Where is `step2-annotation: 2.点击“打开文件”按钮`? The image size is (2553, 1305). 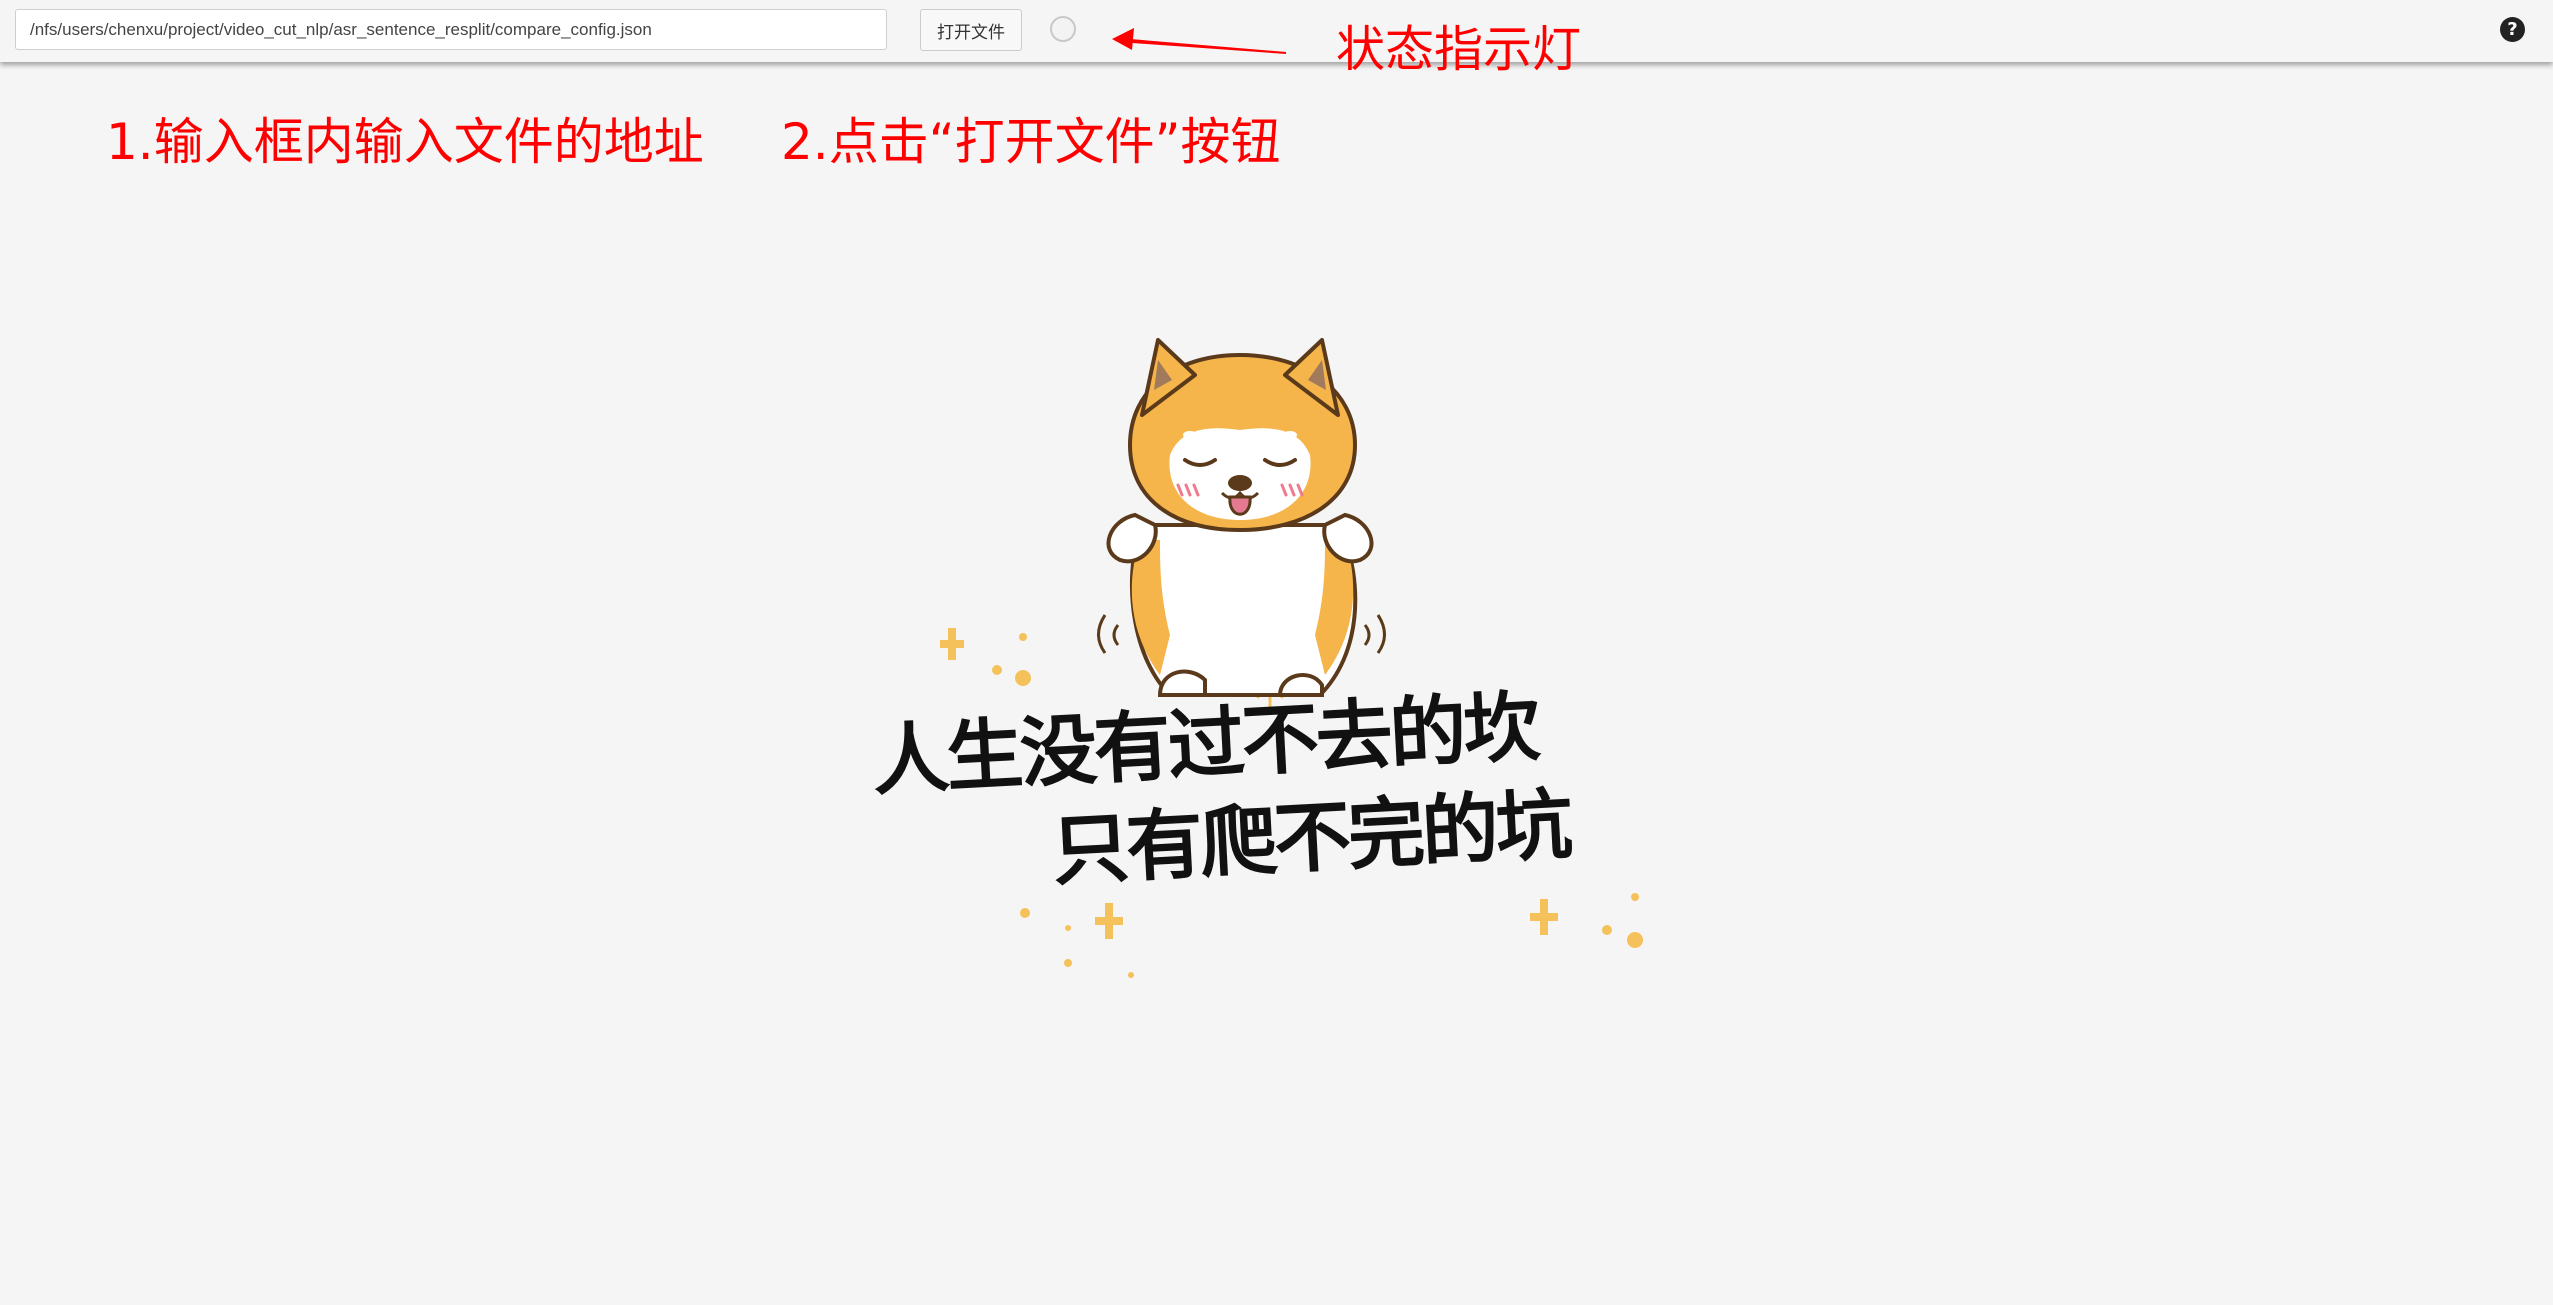 step2-annotation: 2.点击“打开文件”按钮 is located at coordinates (1031, 142).